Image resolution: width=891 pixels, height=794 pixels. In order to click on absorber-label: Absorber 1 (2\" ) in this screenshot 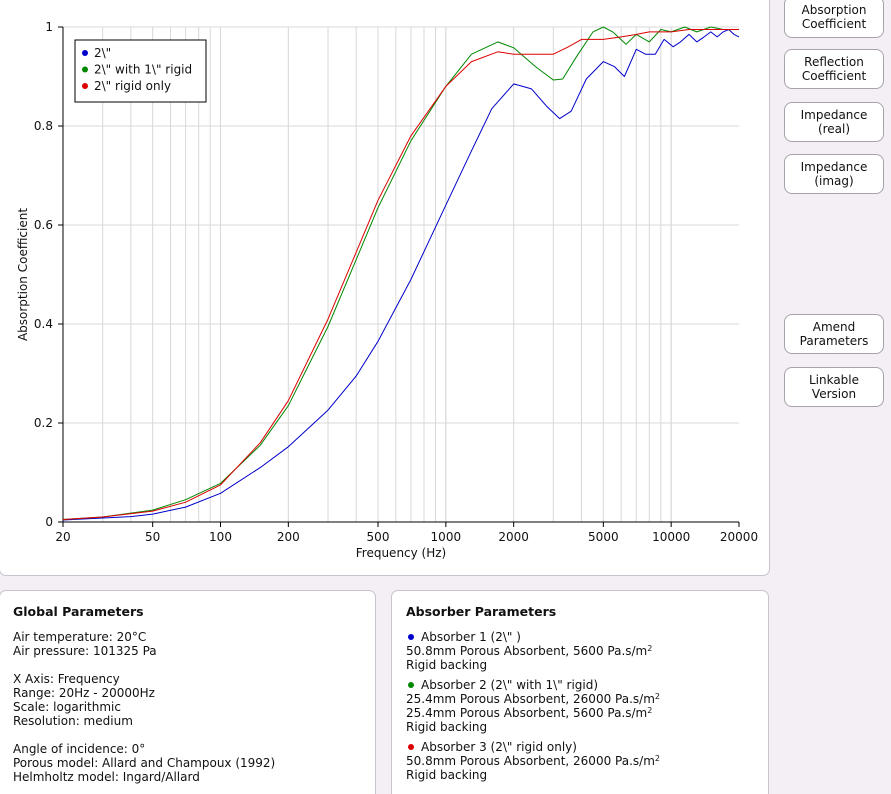, I will do `click(471, 637)`.